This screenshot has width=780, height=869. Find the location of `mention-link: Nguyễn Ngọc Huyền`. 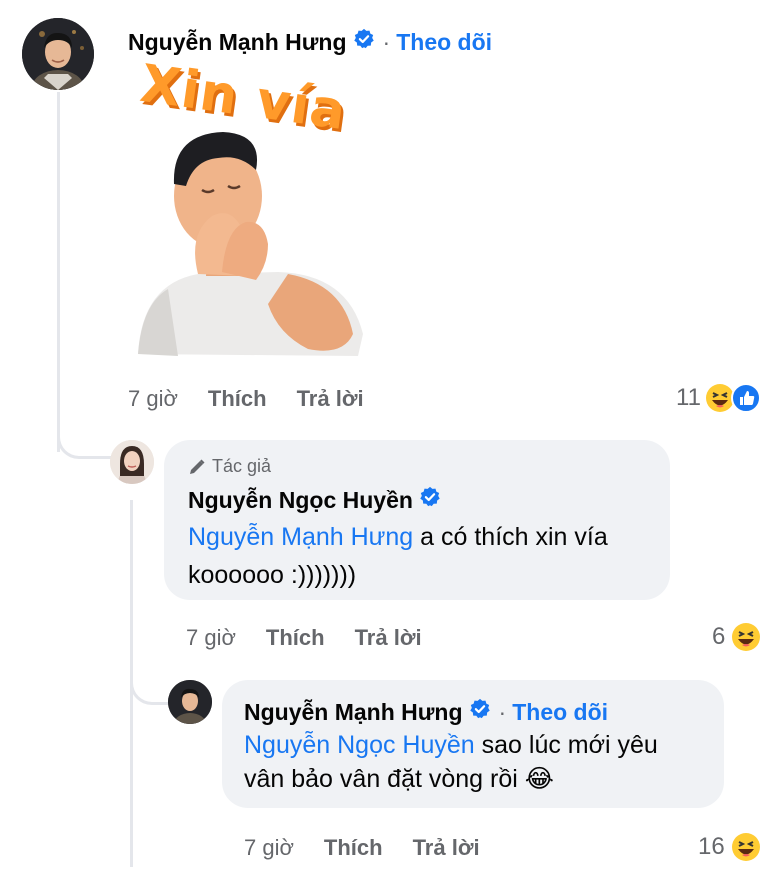

mention-link: Nguyễn Ngọc Huyền is located at coordinates (359, 745).